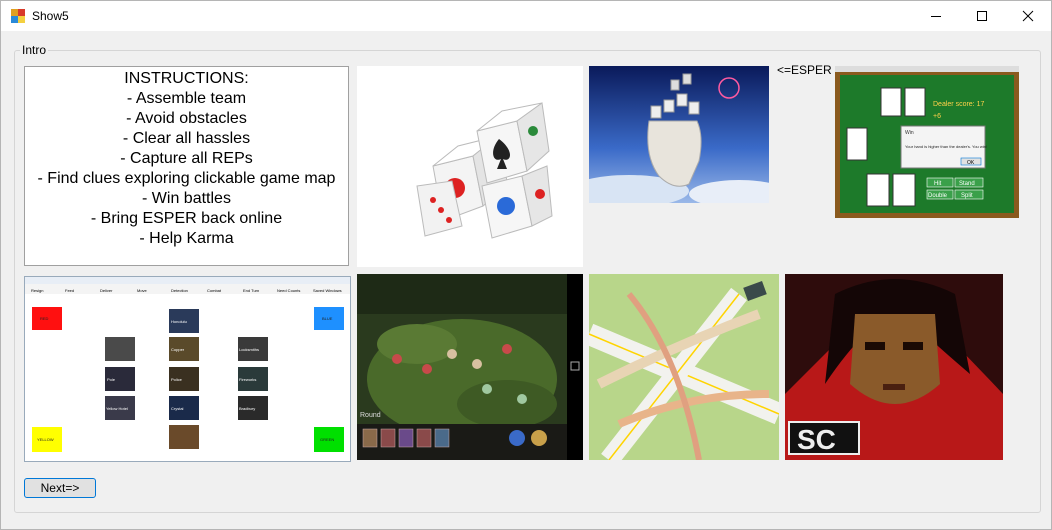  I want to click on instruction-line: - Capture all REPs, so click(186, 158).